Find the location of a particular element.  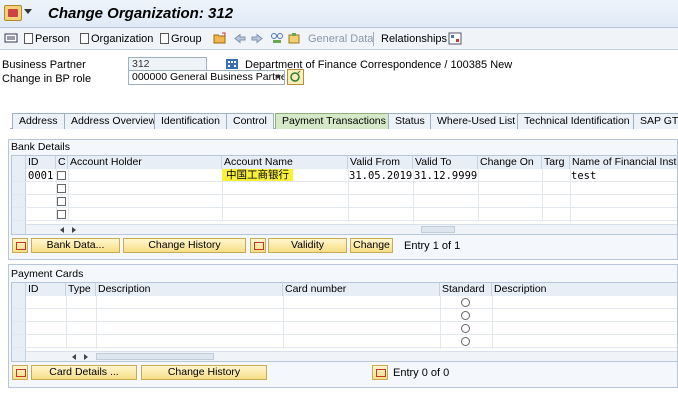

column-header-valid-from: Valid From is located at coordinates (380, 162).